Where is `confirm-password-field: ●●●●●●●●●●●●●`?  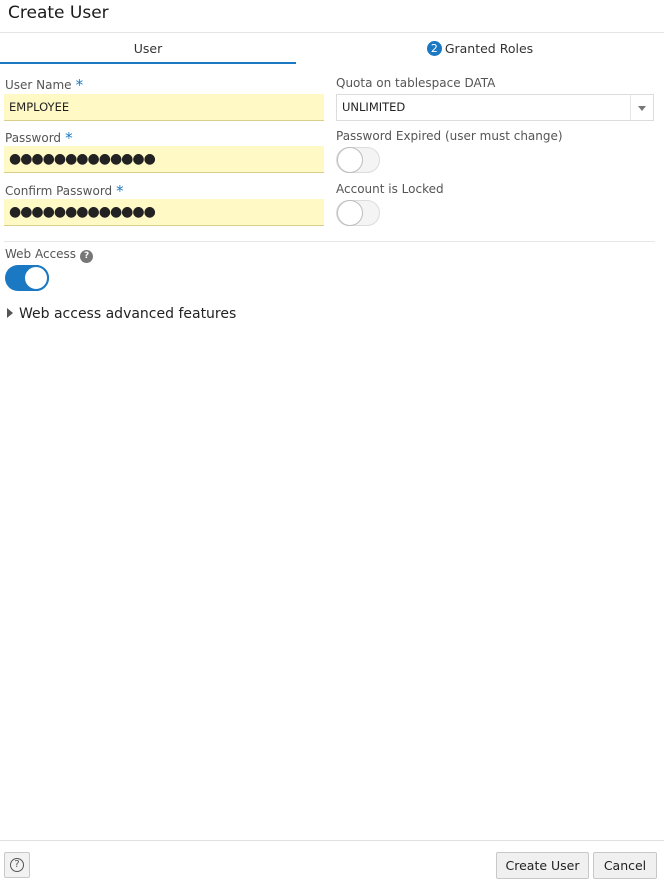
confirm-password-field: ●●●●●●●●●●●●● is located at coordinates (164, 212).